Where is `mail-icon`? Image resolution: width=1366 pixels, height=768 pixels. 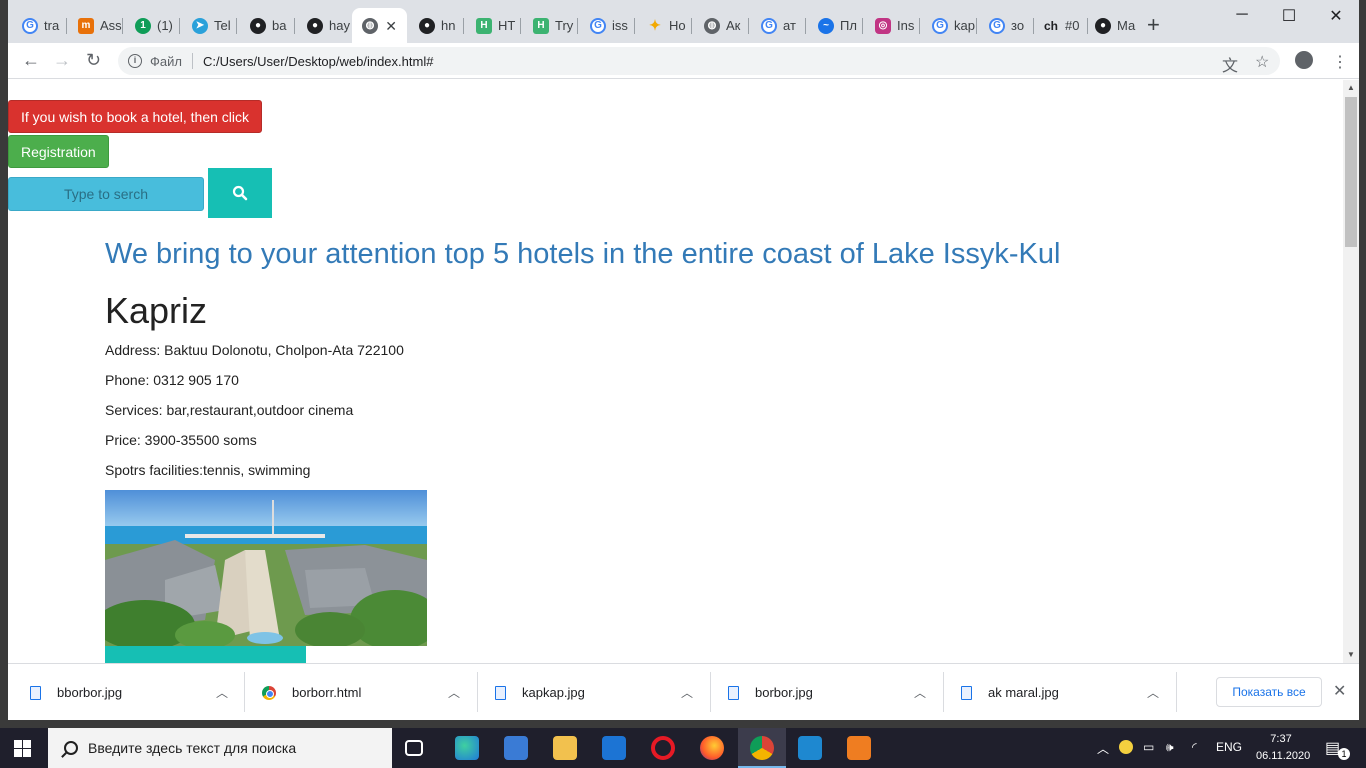
mail-icon is located at coordinates (614, 748).